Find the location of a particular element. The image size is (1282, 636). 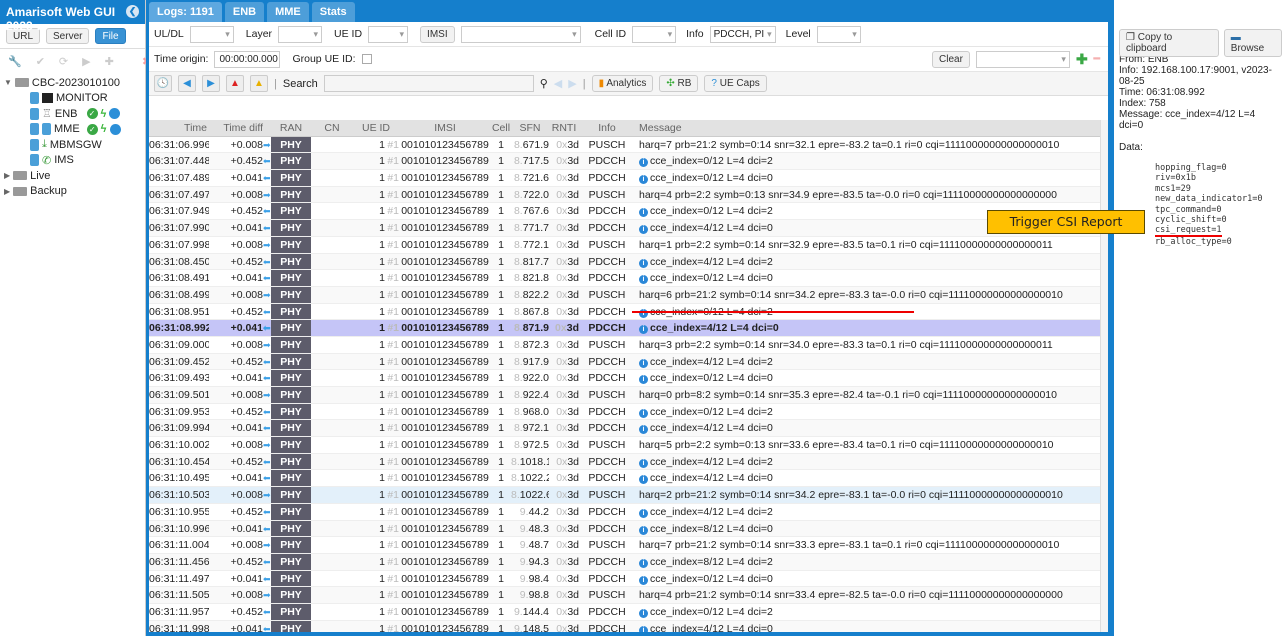

vertical-scrollbar is located at coordinates (1104, 376).